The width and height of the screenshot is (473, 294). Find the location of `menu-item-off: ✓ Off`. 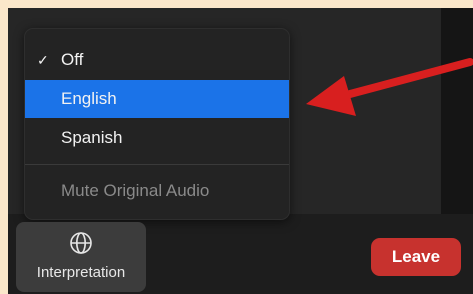

menu-item-off: ✓ Off is located at coordinates (157, 60).